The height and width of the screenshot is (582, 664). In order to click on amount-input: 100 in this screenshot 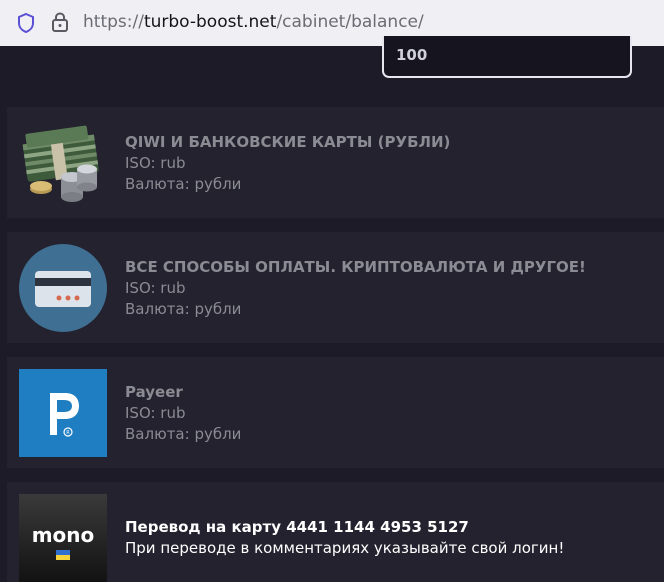, I will do `click(507, 57)`.